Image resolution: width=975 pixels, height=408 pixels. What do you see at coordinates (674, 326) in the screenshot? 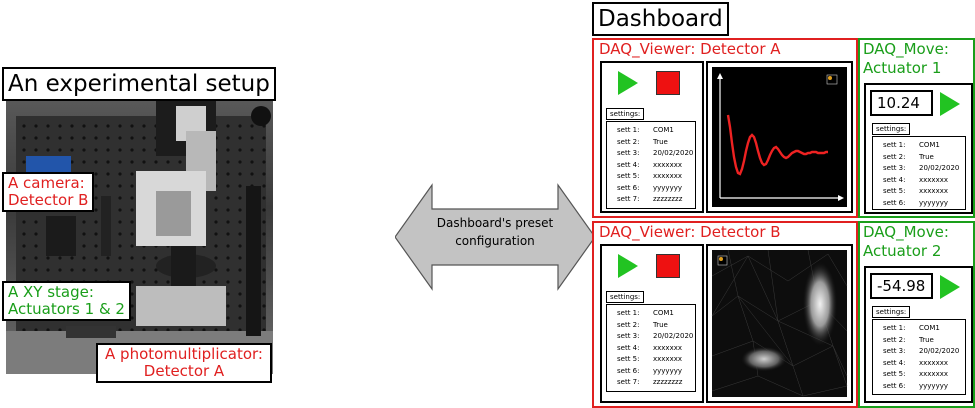
I see `viewer-b-setting-value: True` at bounding box center [674, 326].